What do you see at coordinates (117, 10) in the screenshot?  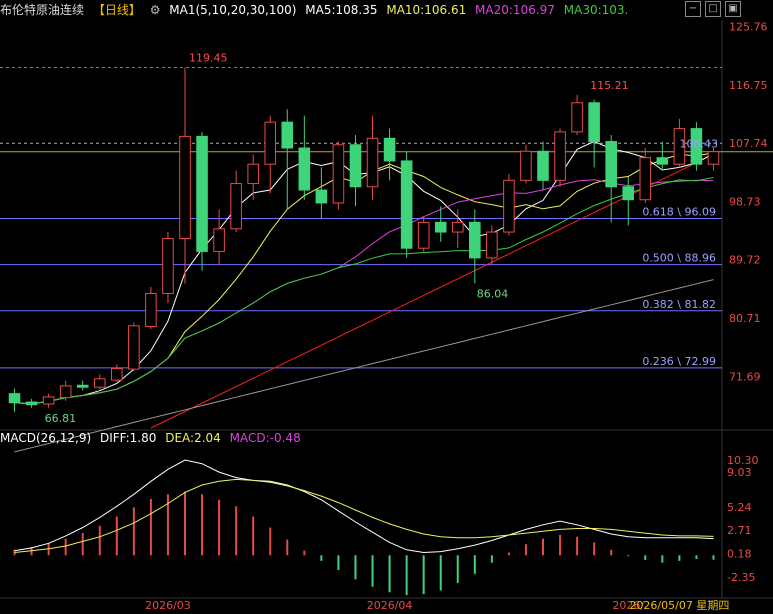 I see `period-selector: 【日线】` at bounding box center [117, 10].